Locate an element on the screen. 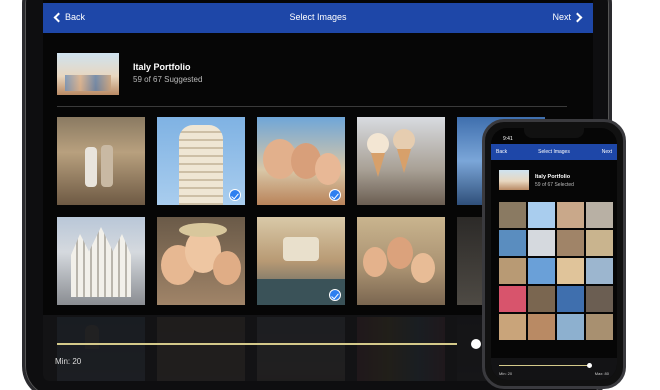  slider-track is located at coordinates (257, 344).